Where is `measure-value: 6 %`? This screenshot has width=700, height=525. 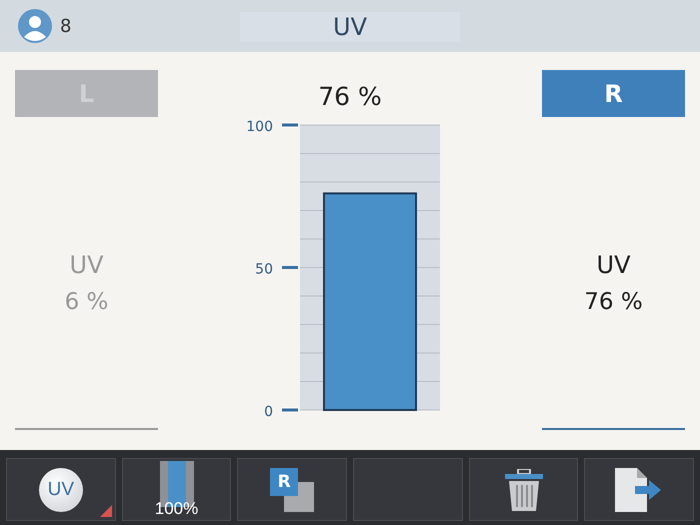 measure-value: 6 % is located at coordinates (86, 301).